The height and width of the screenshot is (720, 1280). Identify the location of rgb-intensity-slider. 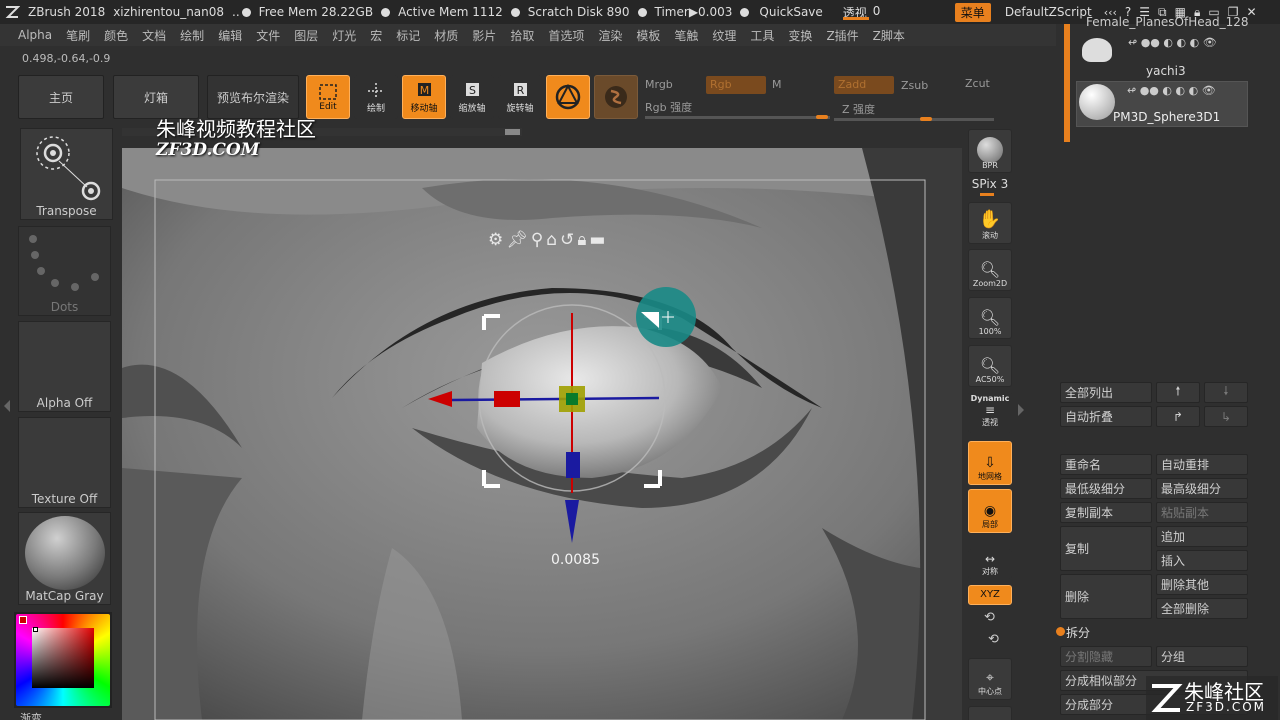
(737, 117).